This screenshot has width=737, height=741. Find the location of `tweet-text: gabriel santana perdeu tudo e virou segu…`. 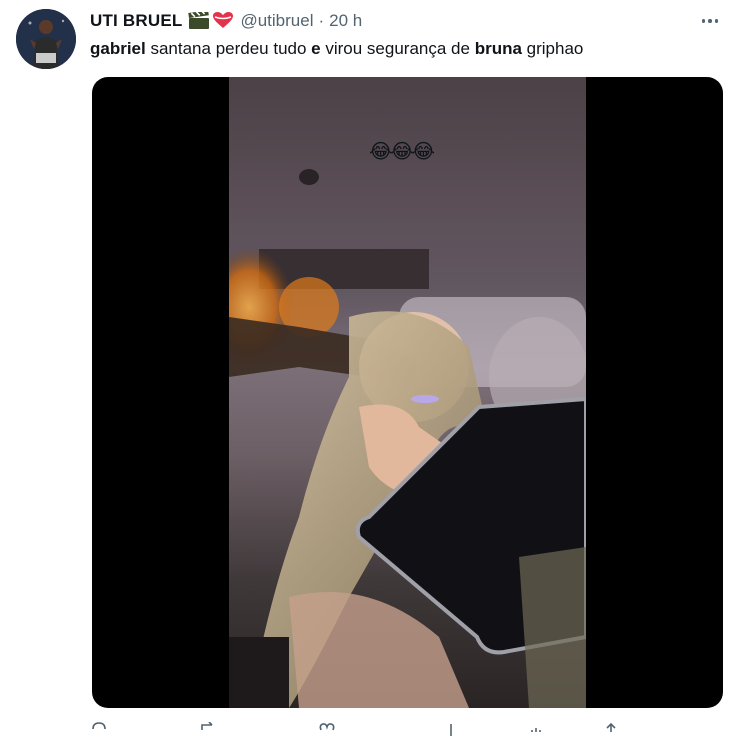

tweet-text: gabriel santana perdeu tudo e virou segu… is located at coordinates (336, 49).